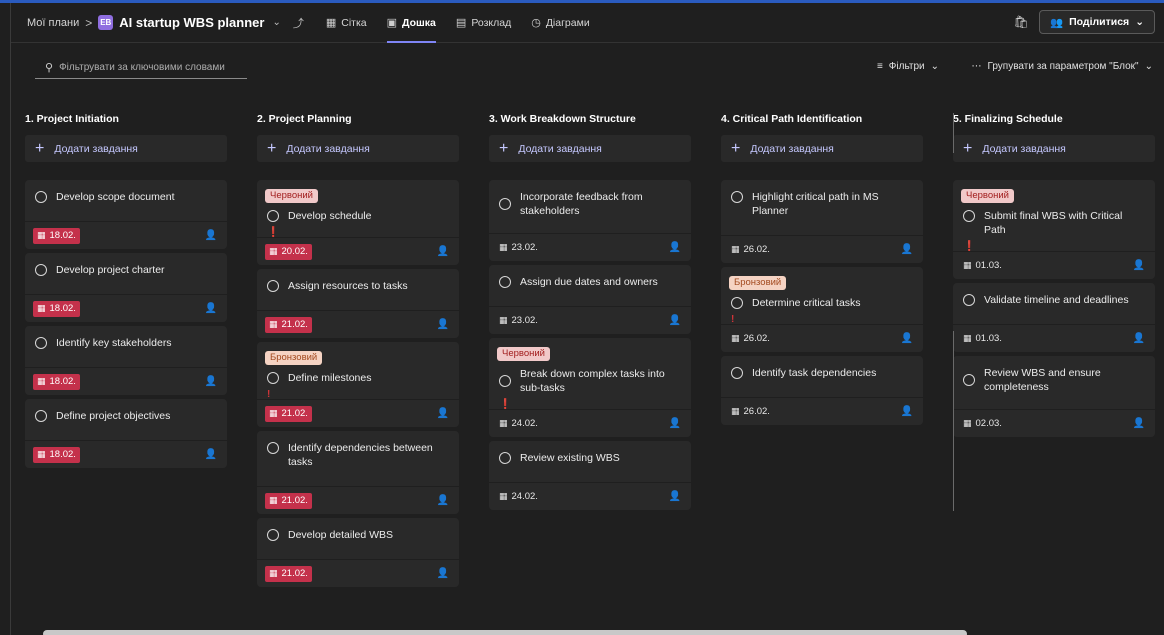 The image size is (1164, 635). I want to click on tab-grid: ▦ Сітка, so click(346, 23).